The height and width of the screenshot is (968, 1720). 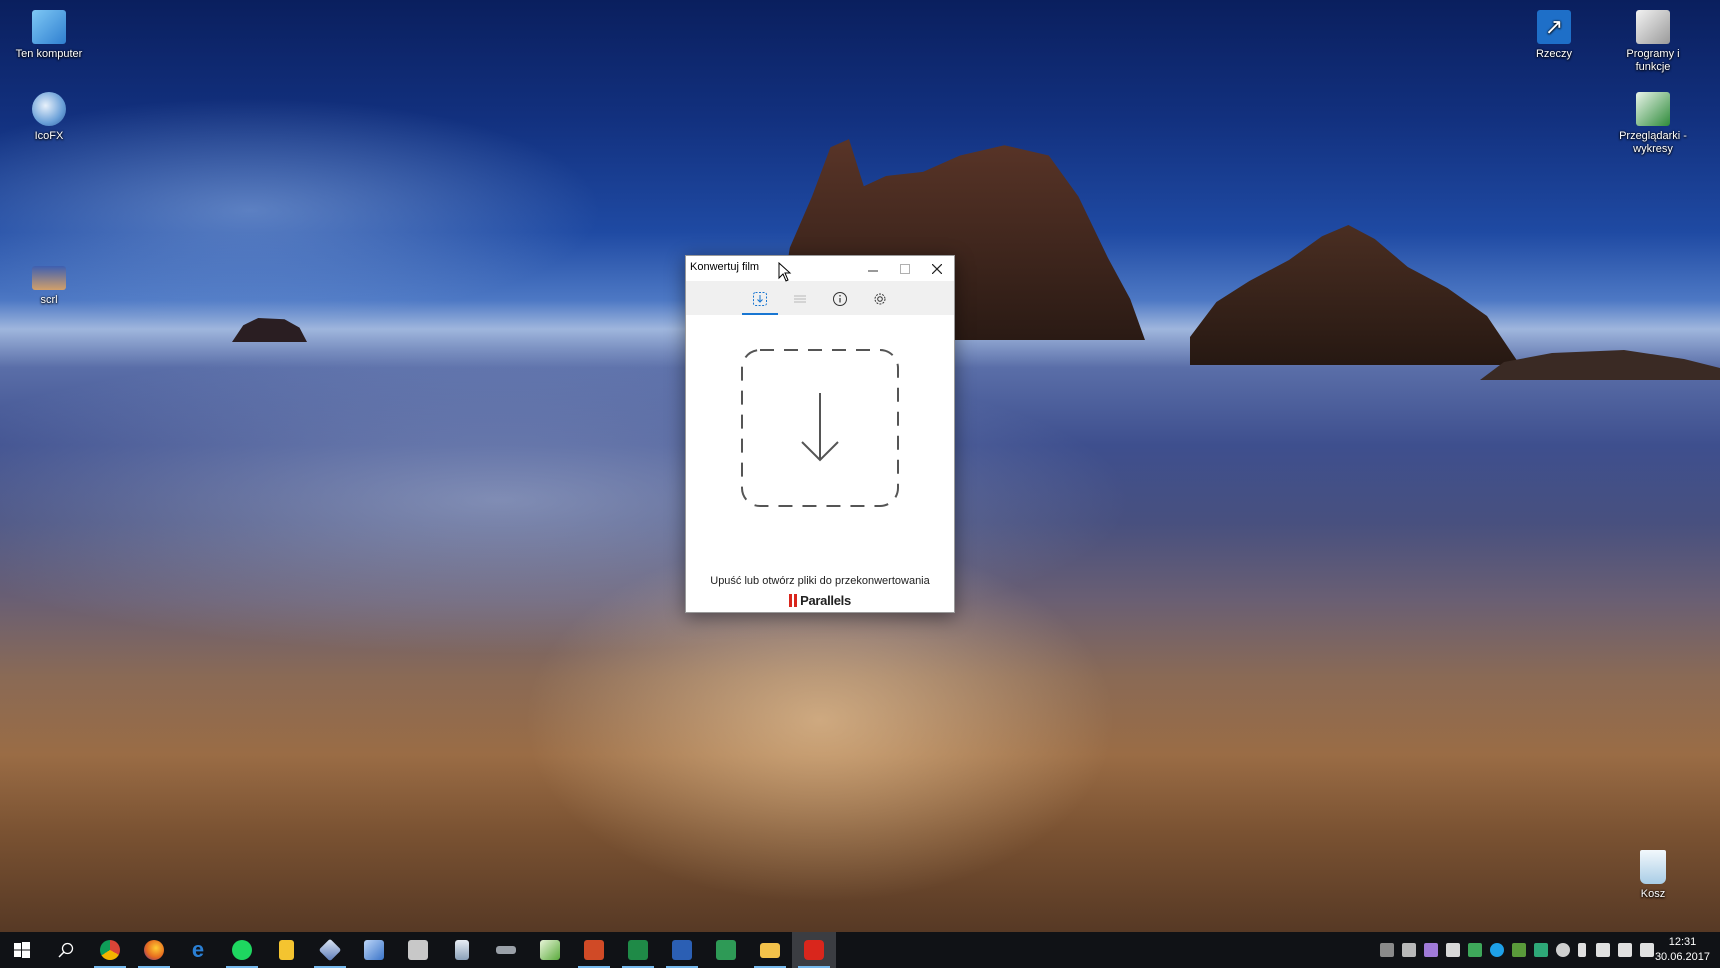 I want to click on taskbar-excel, so click(x=638, y=950).